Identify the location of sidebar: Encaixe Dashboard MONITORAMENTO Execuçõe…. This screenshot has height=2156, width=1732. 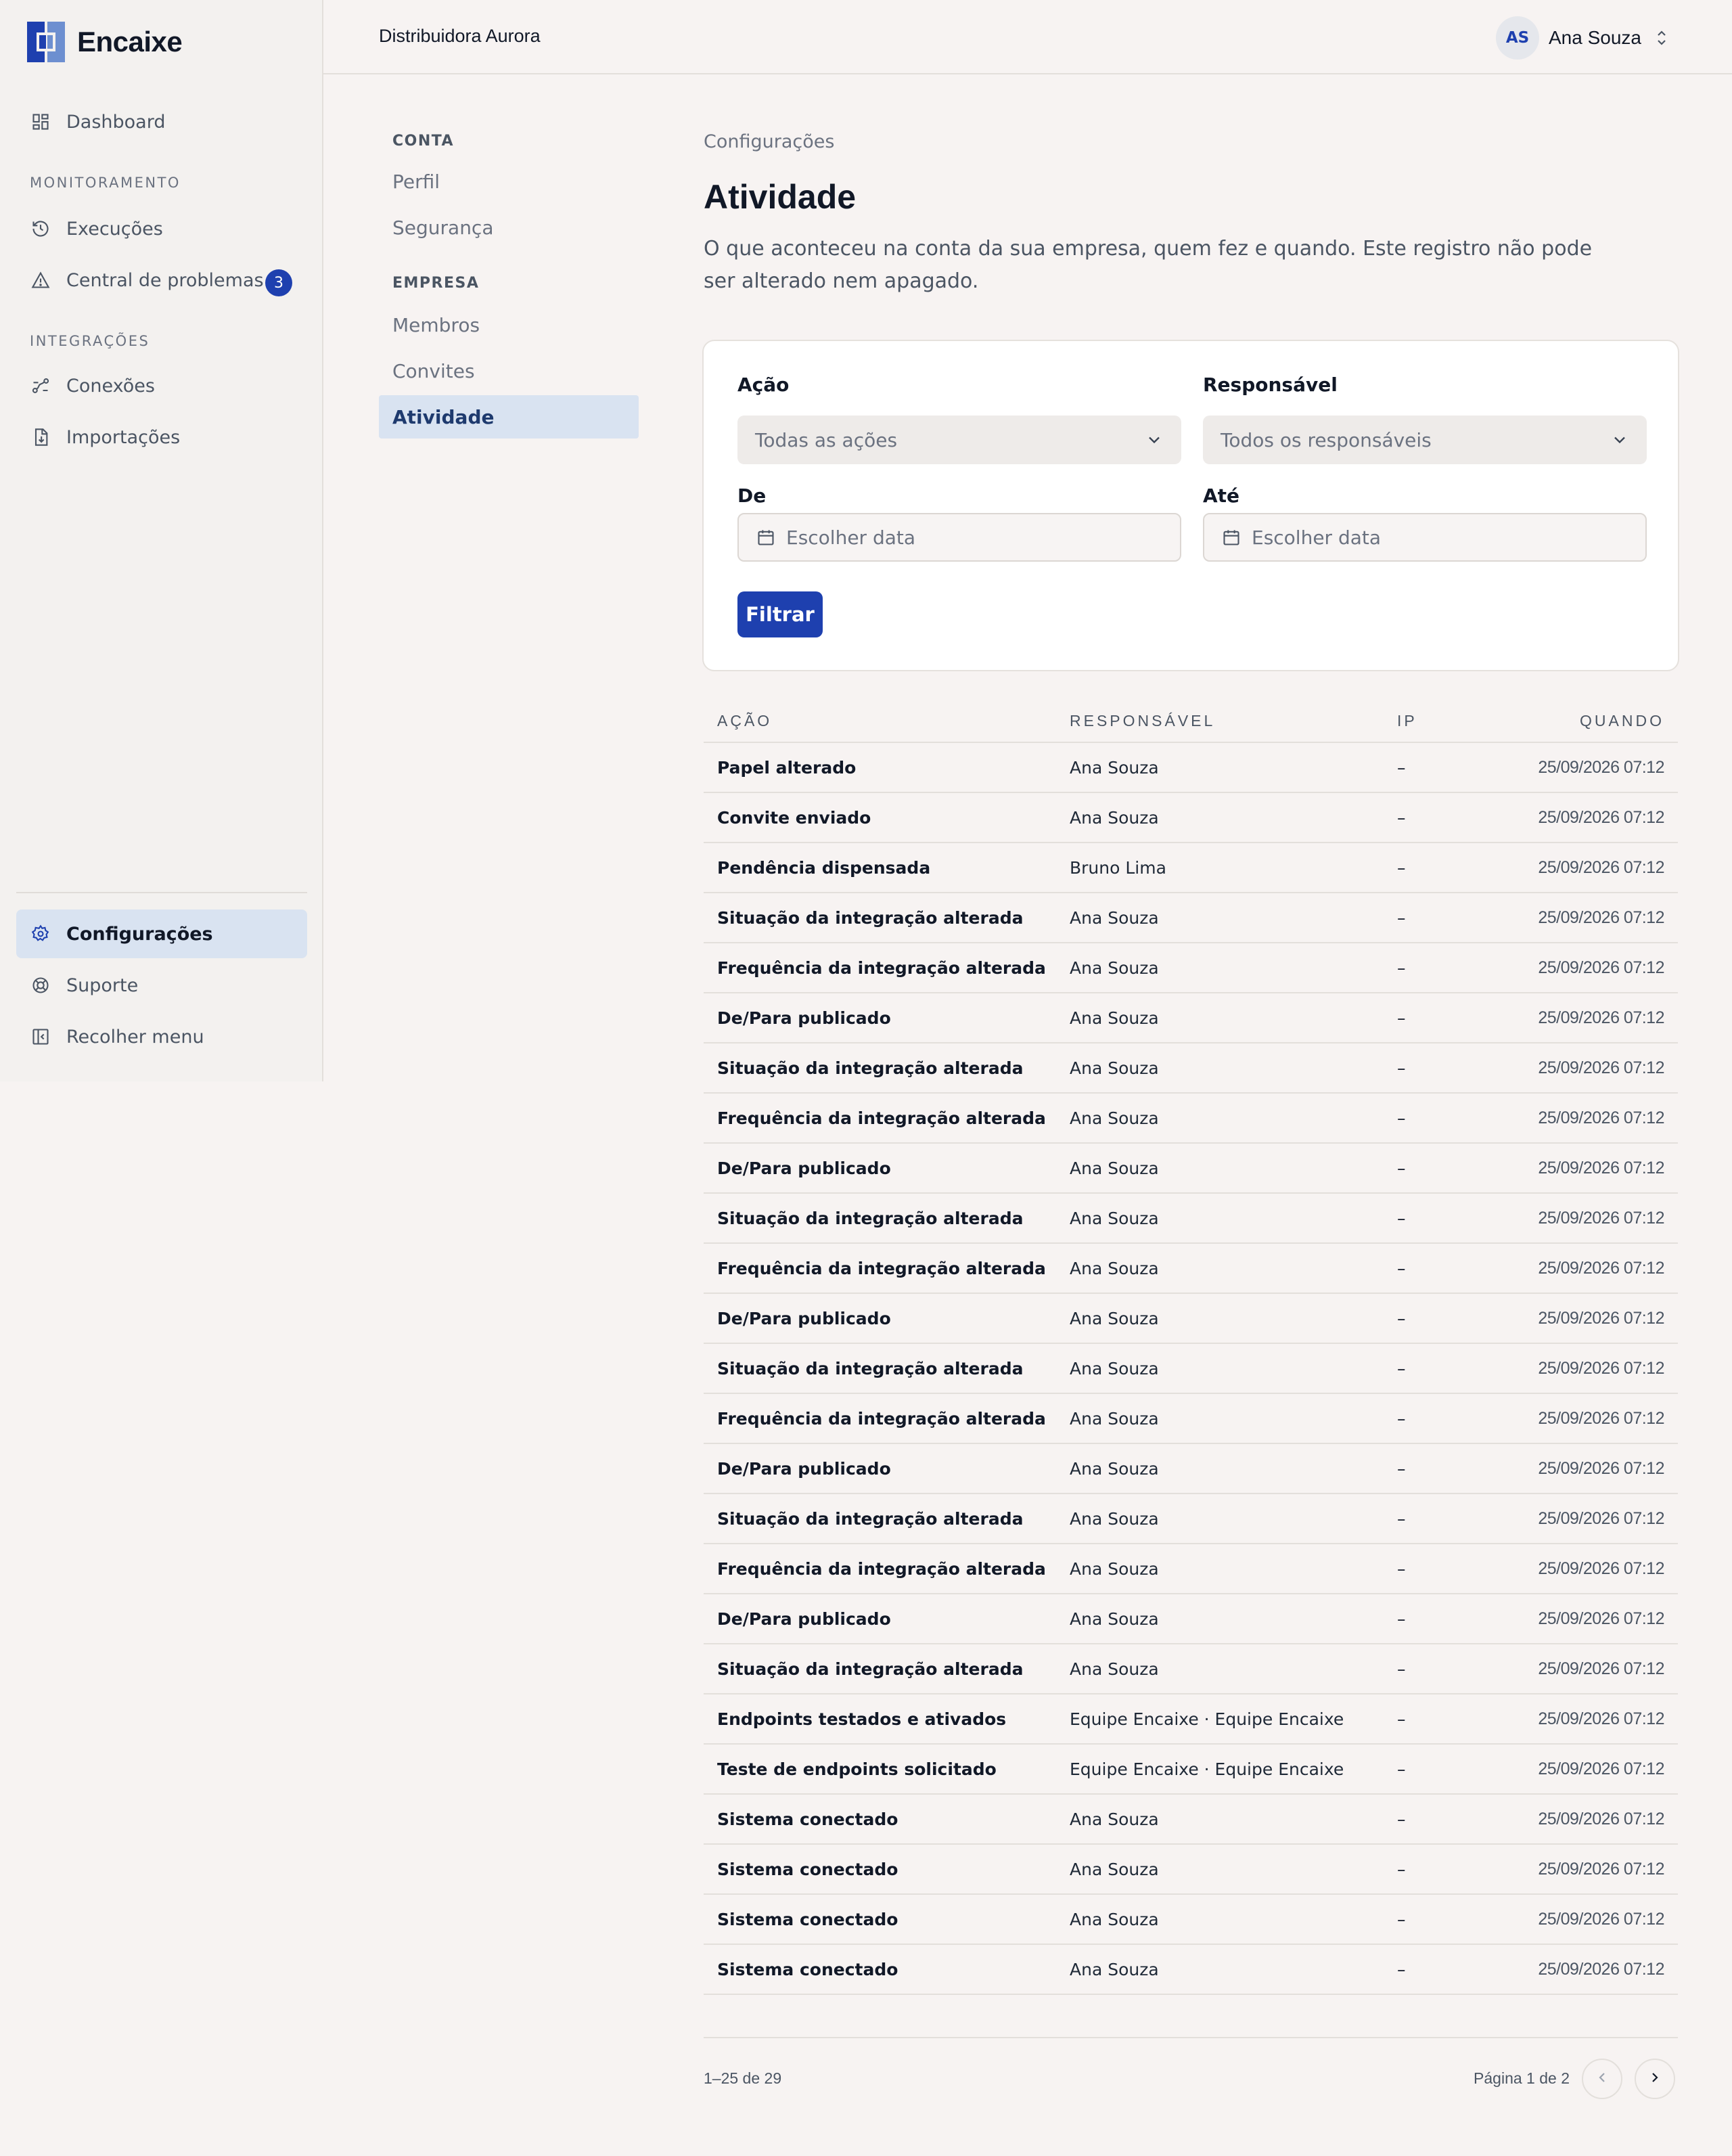
(161, 540).